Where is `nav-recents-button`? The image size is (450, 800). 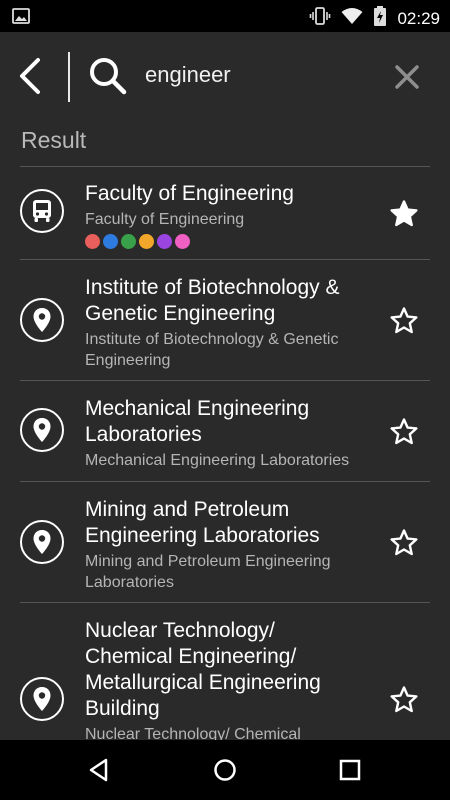 nav-recents-button is located at coordinates (350, 770).